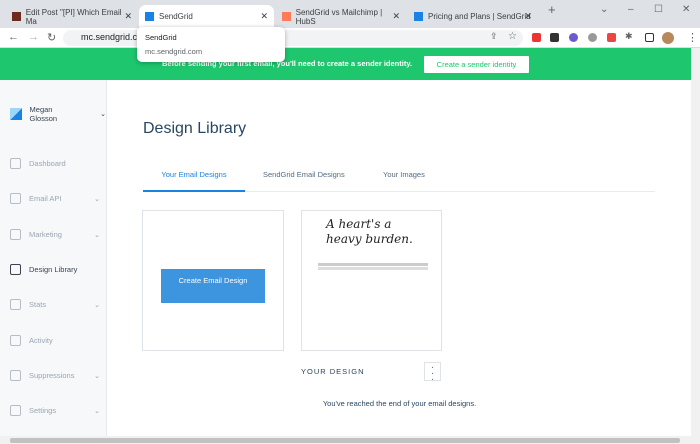 Image resolution: width=700 pixels, height=444 pixels. What do you see at coordinates (13, 37) in the screenshot?
I see `back-icon: ←` at bounding box center [13, 37].